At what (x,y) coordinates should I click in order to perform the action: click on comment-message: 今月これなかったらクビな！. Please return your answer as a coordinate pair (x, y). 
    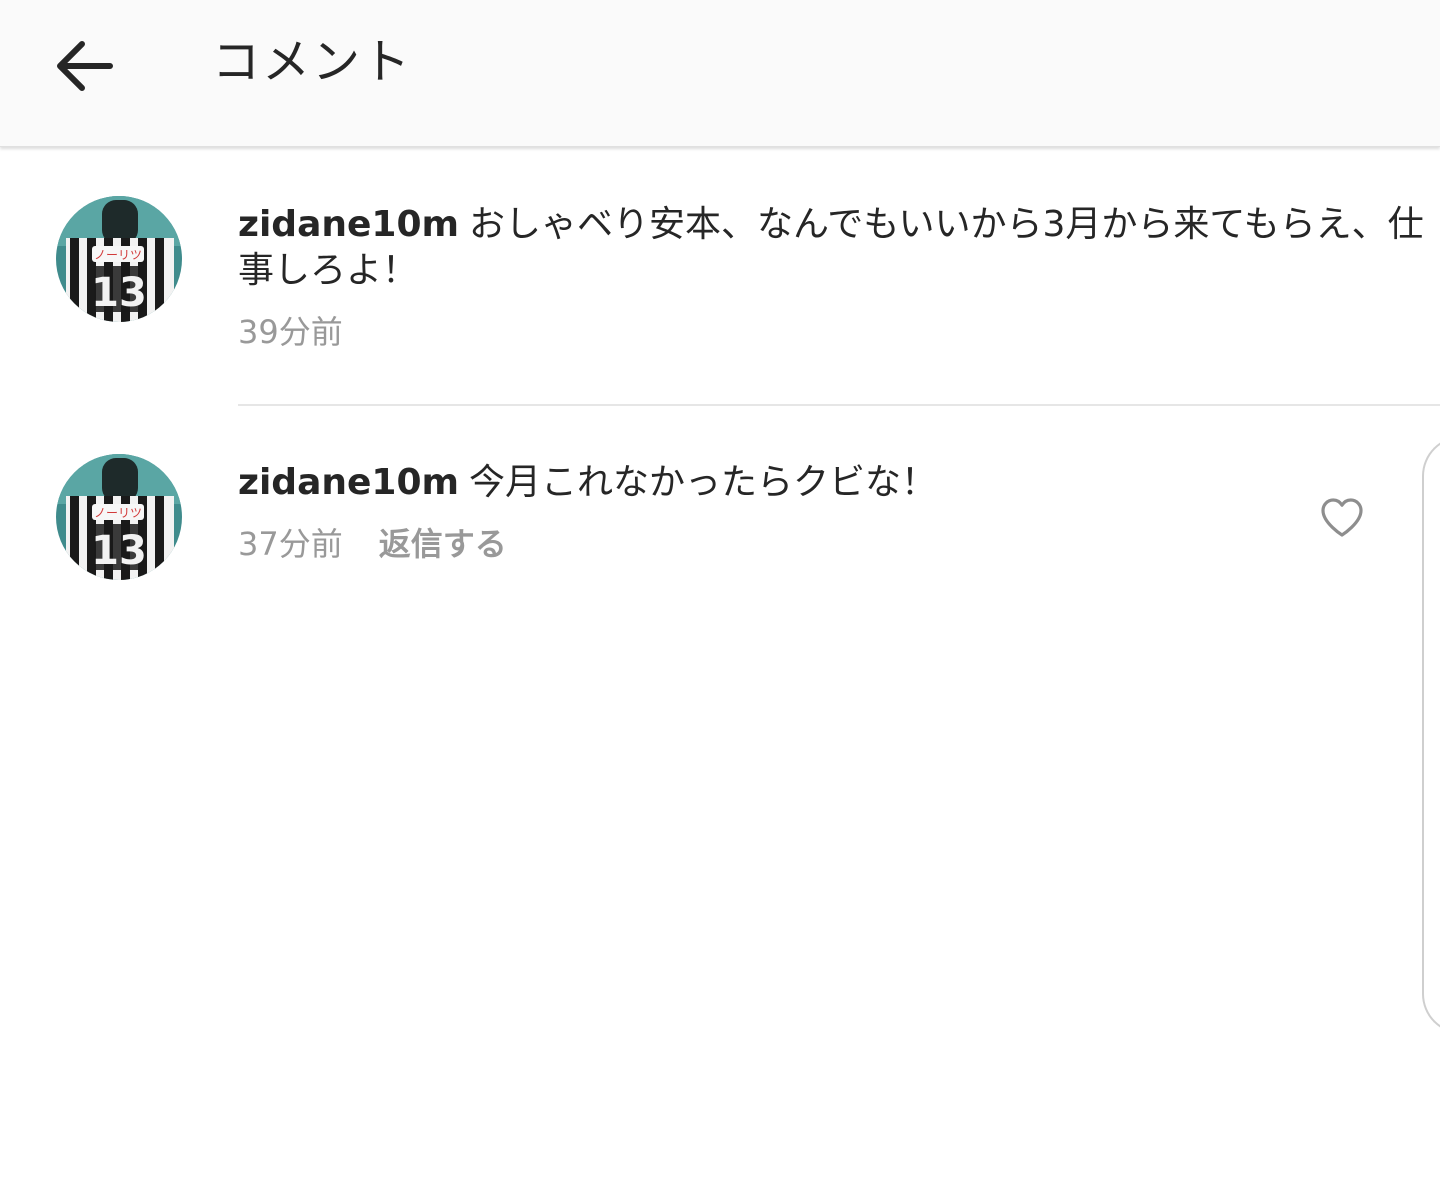
    Looking at the image, I should click on (703, 482).